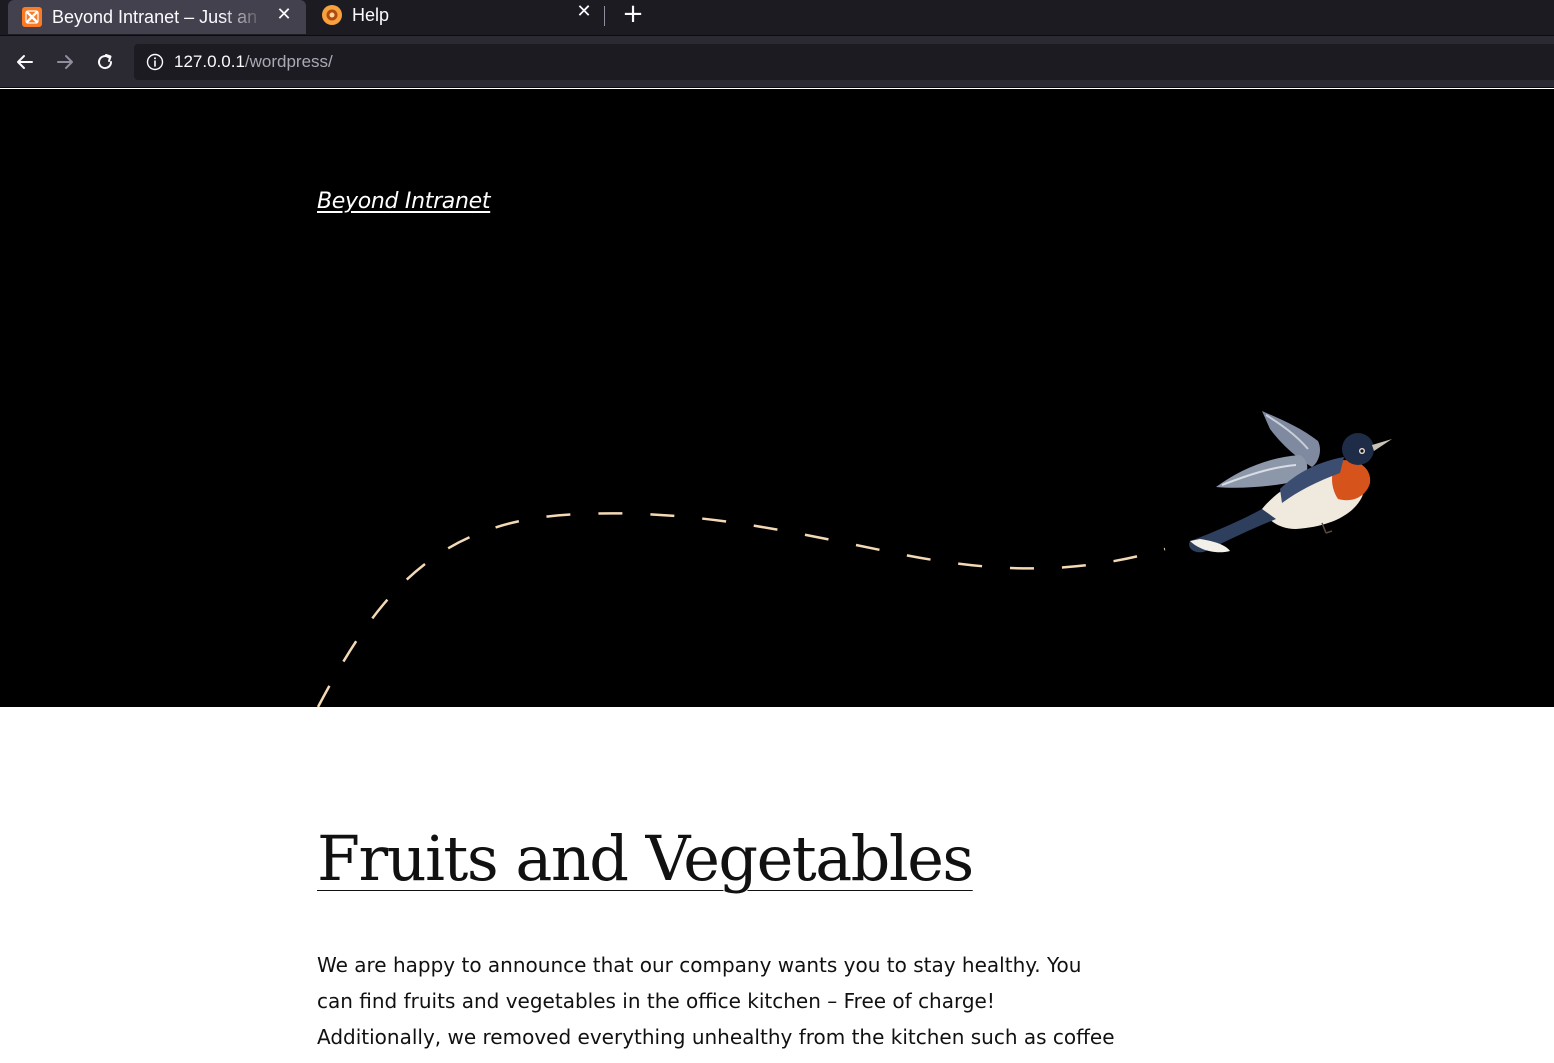 This screenshot has width=1554, height=1063. Describe the element at coordinates (155, 62) in the screenshot. I see `info-icon` at that location.